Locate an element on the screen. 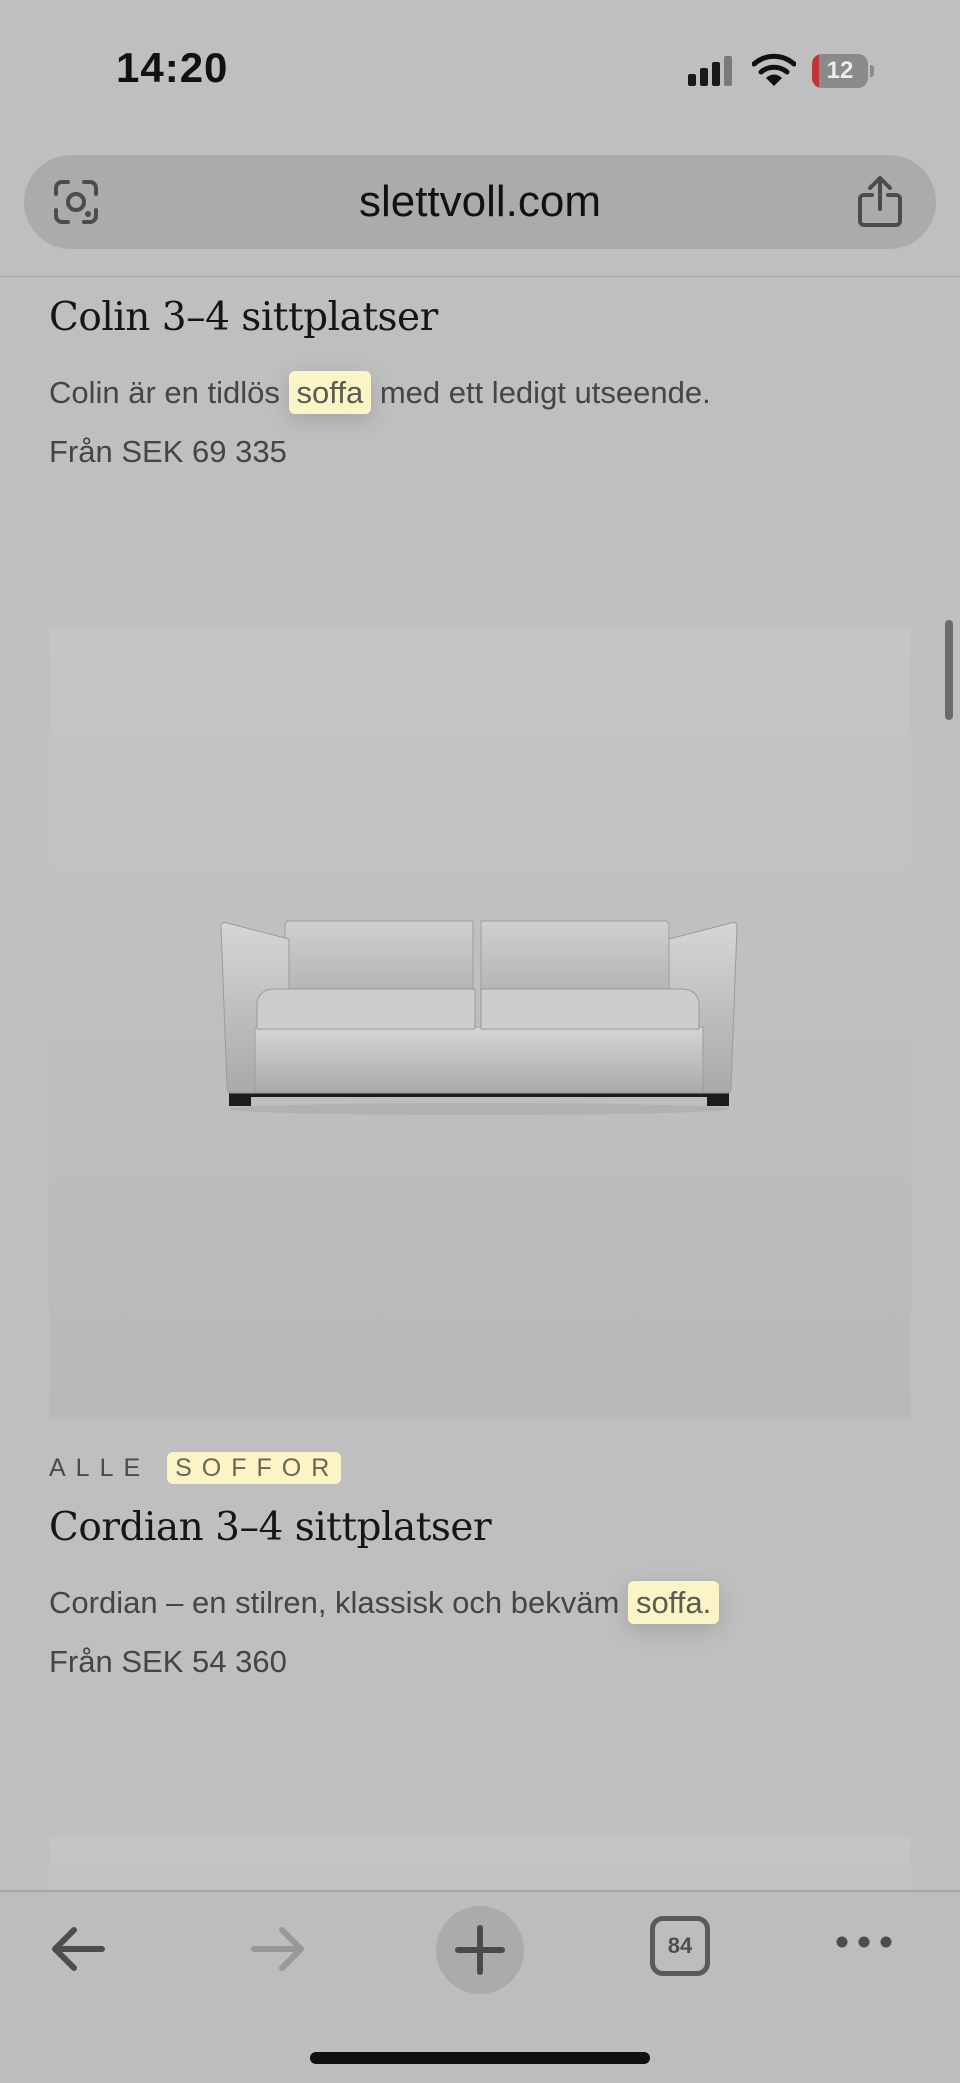  search-highlight: soffa is located at coordinates (330, 392).